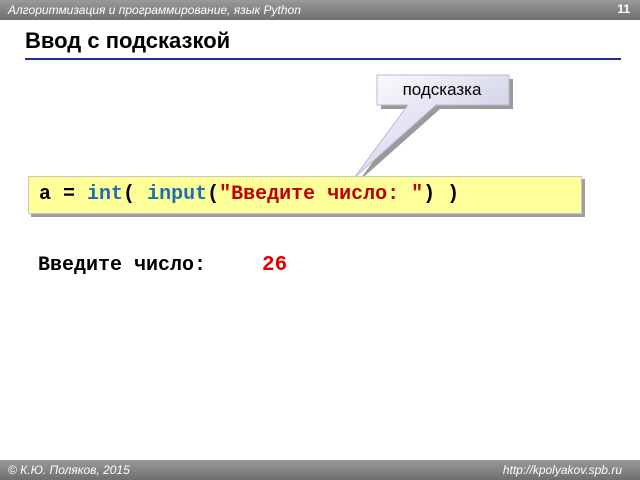 Image resolution: width=640 pixels, height=480 pixels. Describe the element at coordinates (135, 194) in the screenshot. I see `code-paren-open: (` at that location.